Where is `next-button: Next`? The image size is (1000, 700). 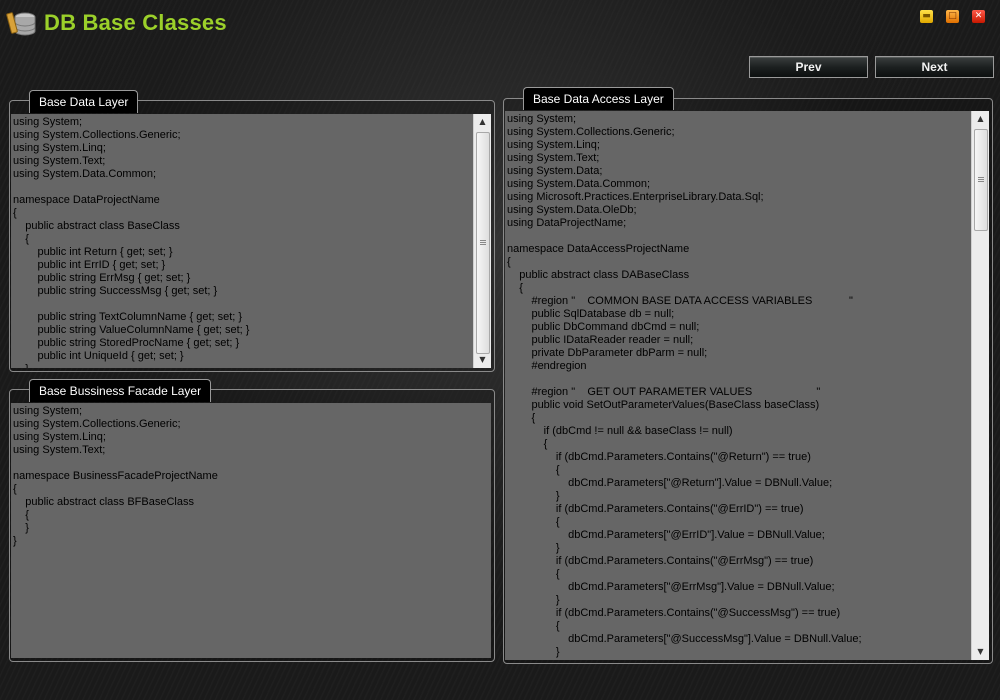 next-button: Next is located at coordinates (934, 67).